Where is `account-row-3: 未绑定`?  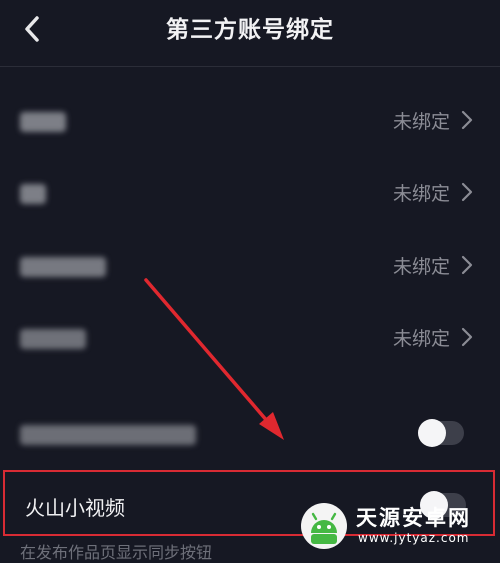 account-row-3: 未绑定 is located at coordinates (250, 266).